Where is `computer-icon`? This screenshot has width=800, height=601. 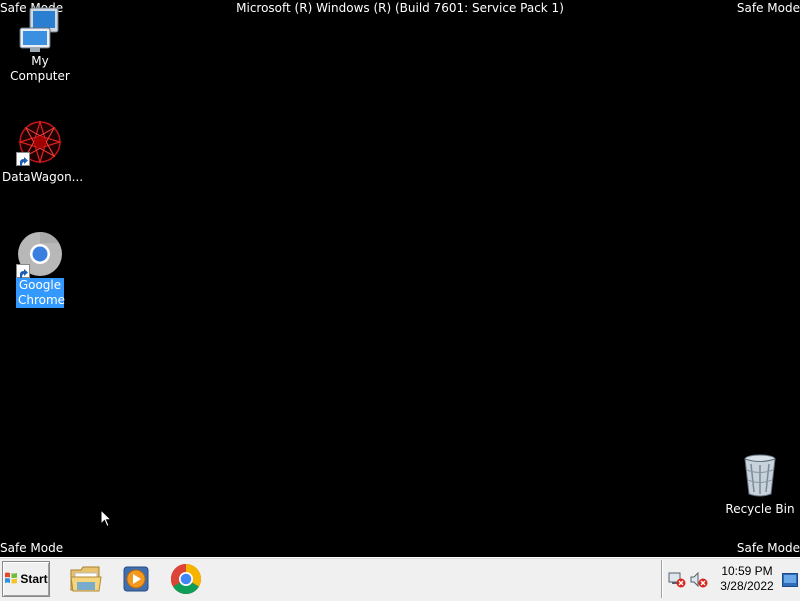 computer-icon is located at coordinates (40, 30).